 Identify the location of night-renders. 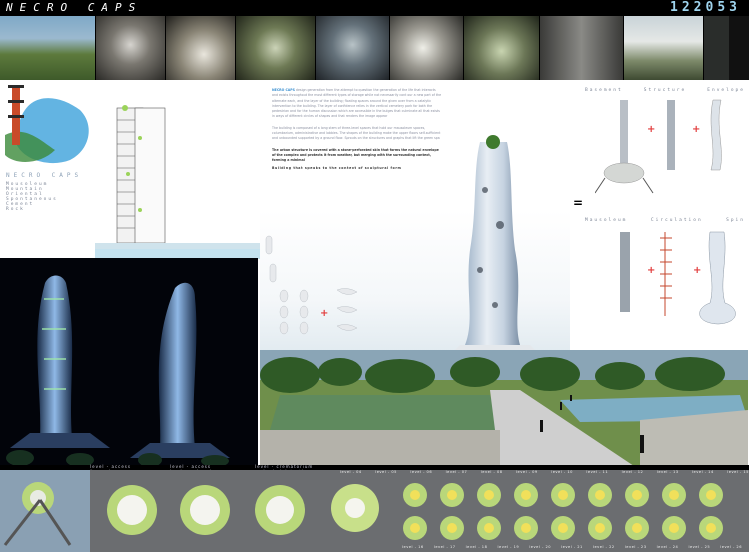
(129, 364).